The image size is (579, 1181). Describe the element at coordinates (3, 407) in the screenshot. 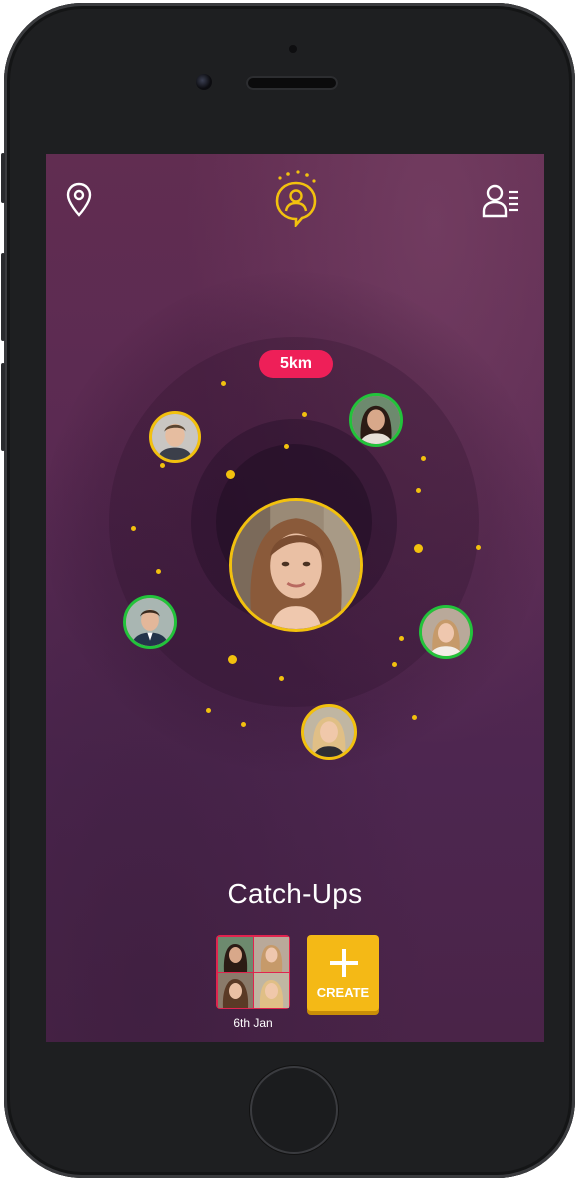

I see `volume-down-button` at that location.